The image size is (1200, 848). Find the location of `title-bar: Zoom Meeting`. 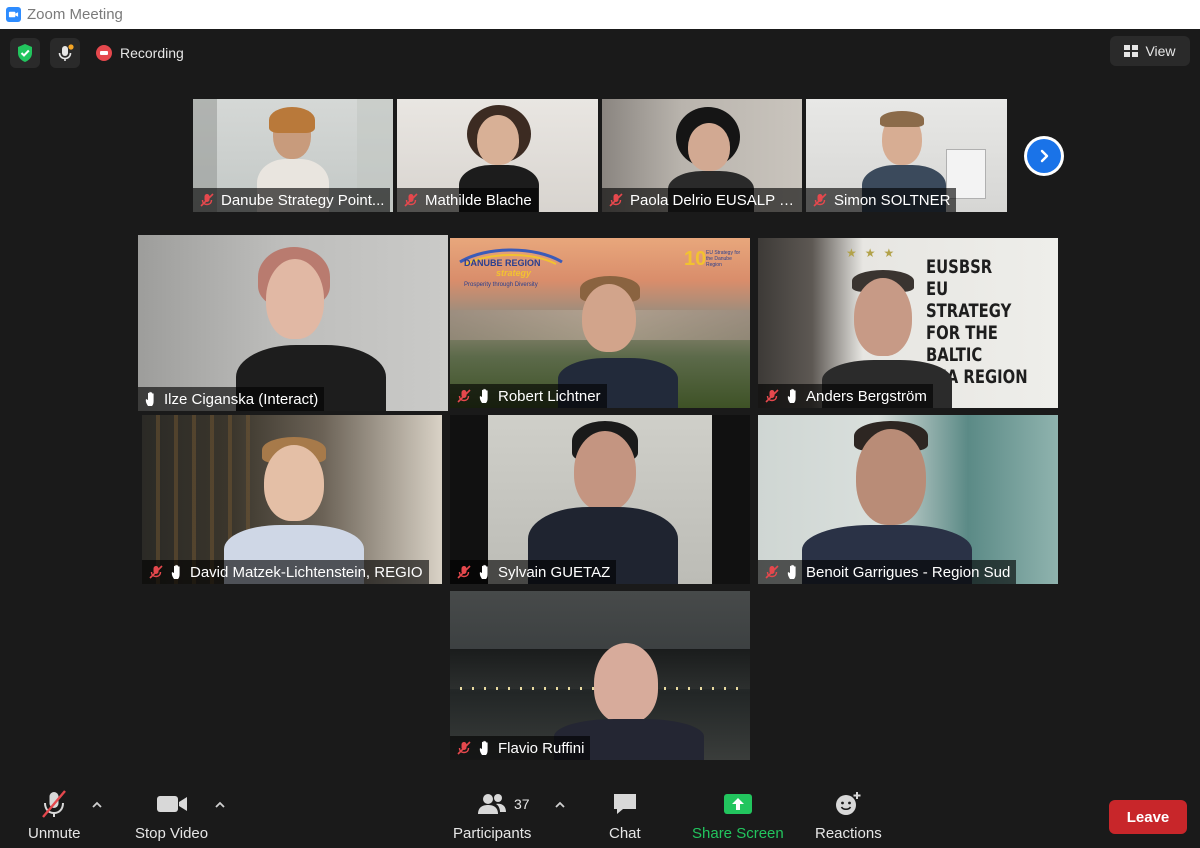

title-bar: Zoom Meeting is located at coordinates (600, 14).